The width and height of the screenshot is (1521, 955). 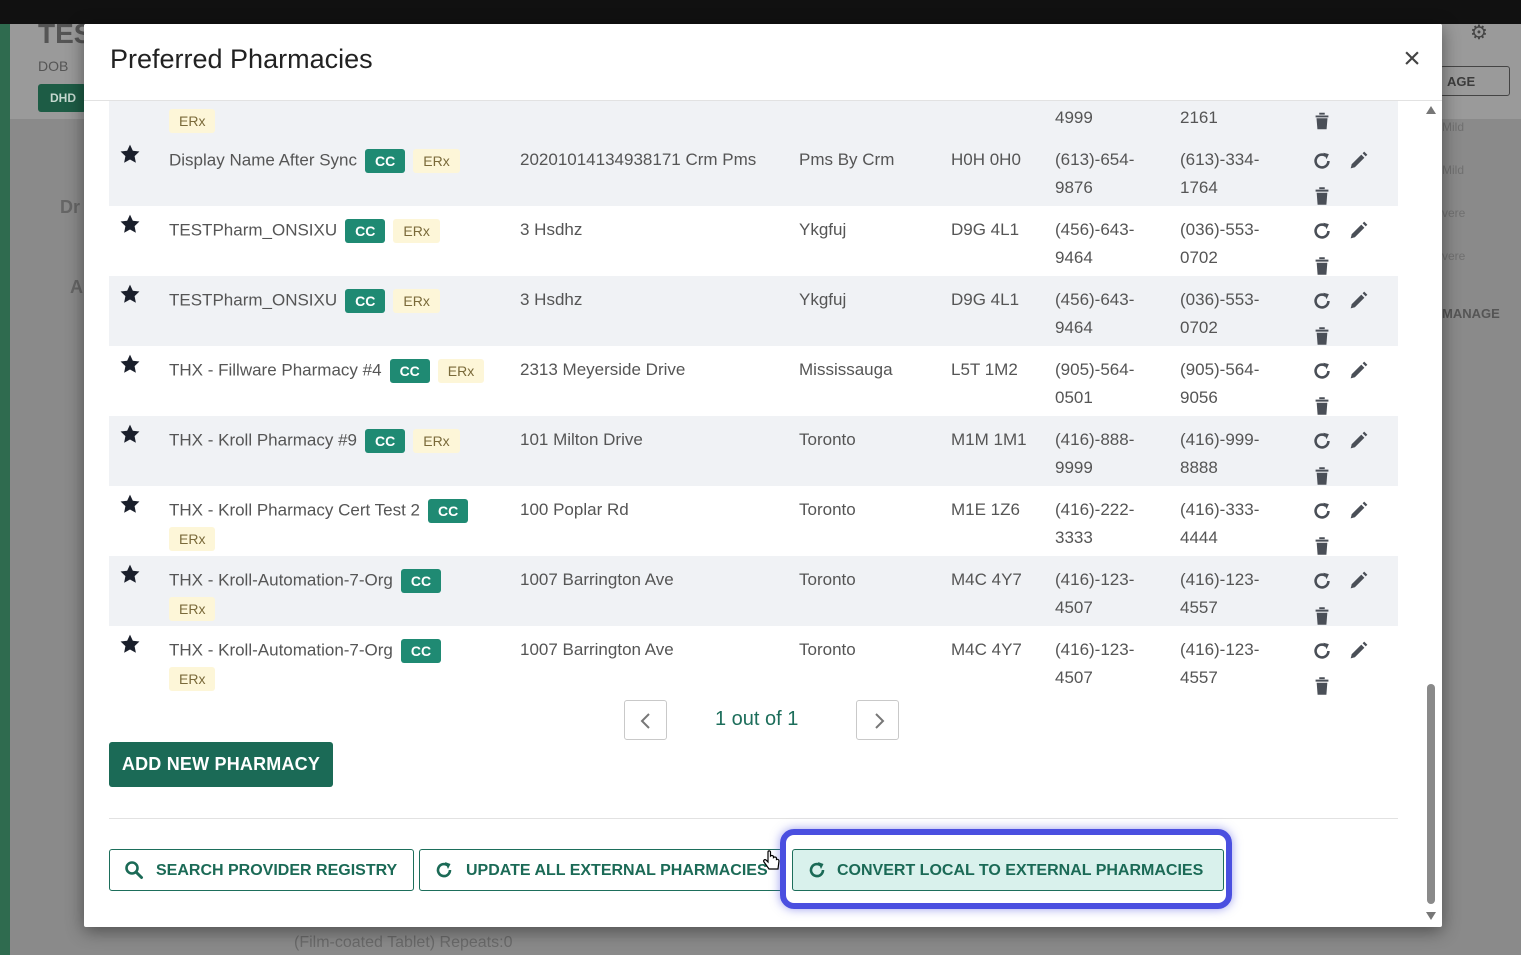 I want to click on pharmacy-name-cell: THX - Fillware Pharmacy #4 CC ERx, so click(x=339, y=370).